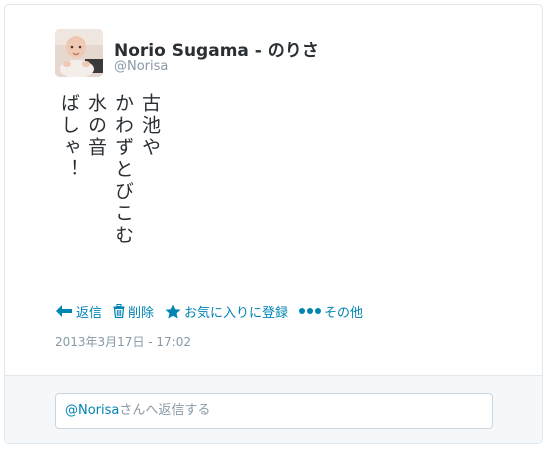  I want to click on more-label: その他, so click(344, 313).